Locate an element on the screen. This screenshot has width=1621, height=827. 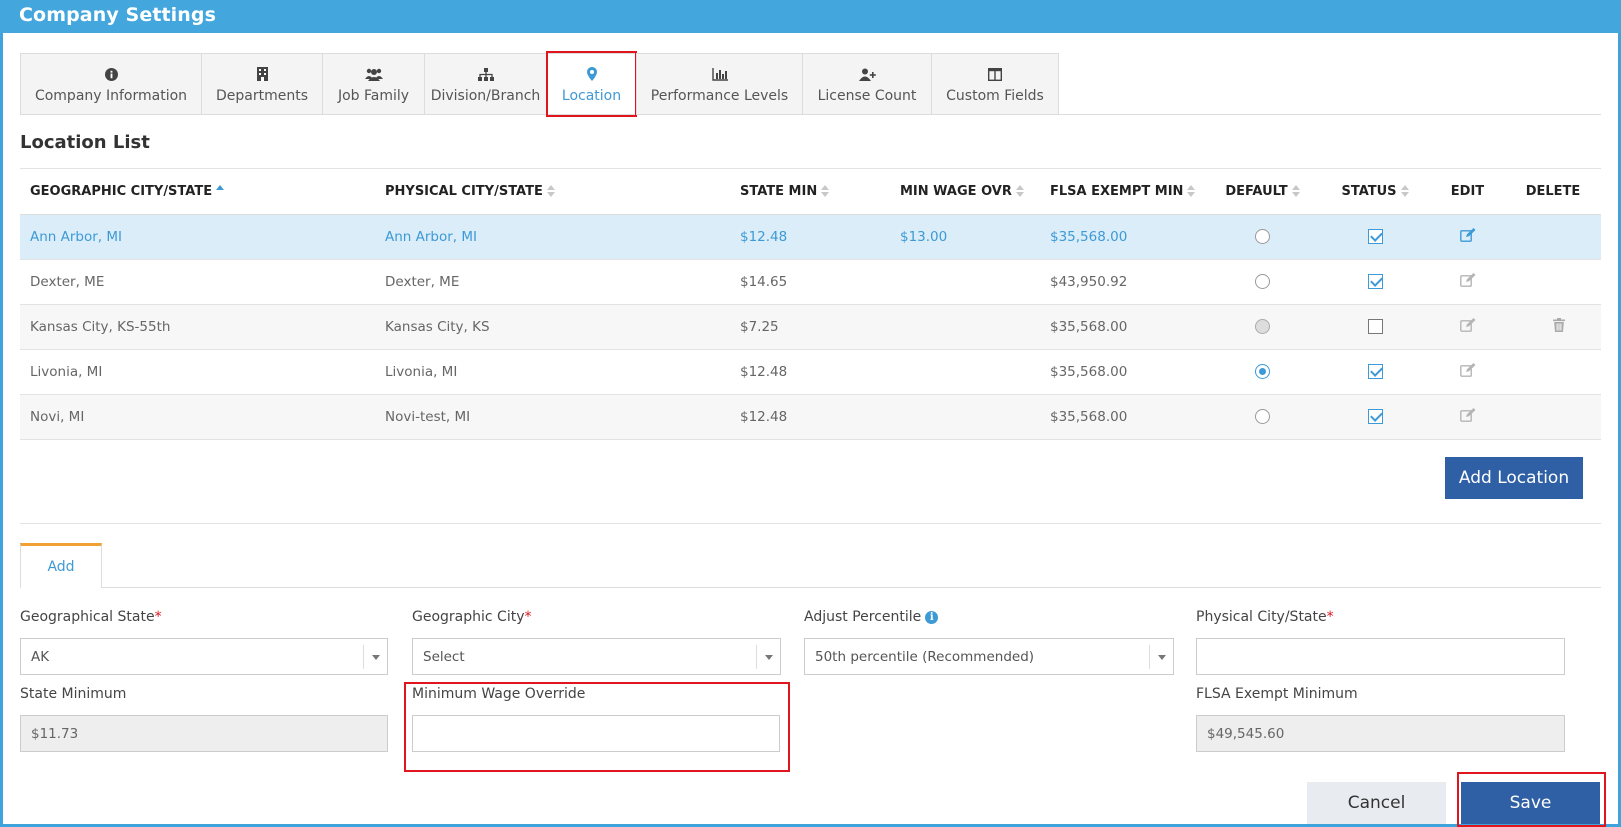
trash-icon is located at coordinates (1559, 326).